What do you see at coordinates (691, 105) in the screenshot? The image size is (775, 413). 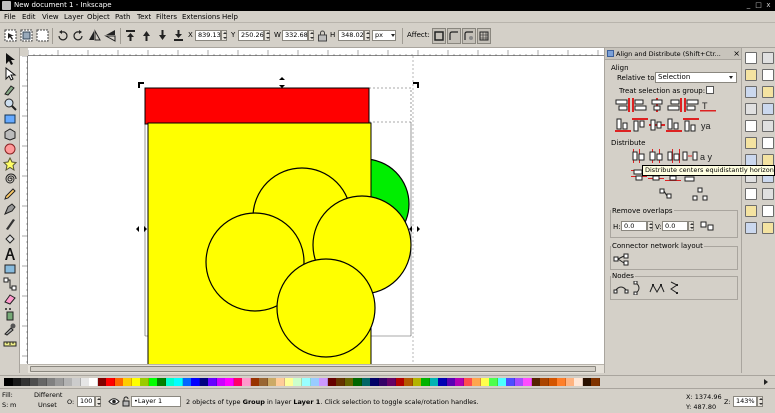 I see `align-left-edges-to-right-anchor-icon` at bounding box center [691, 105].